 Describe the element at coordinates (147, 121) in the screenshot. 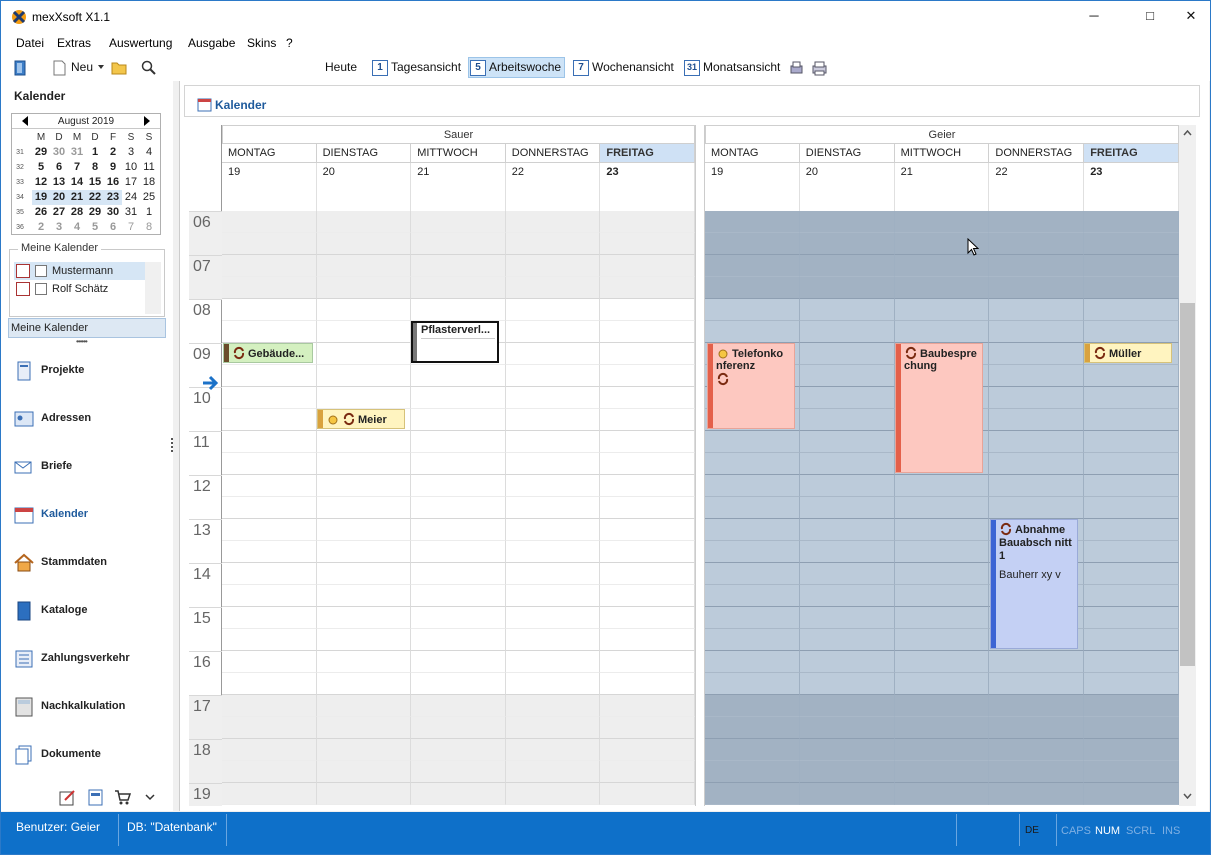

I see `next-month-arrow-icon` at that location.